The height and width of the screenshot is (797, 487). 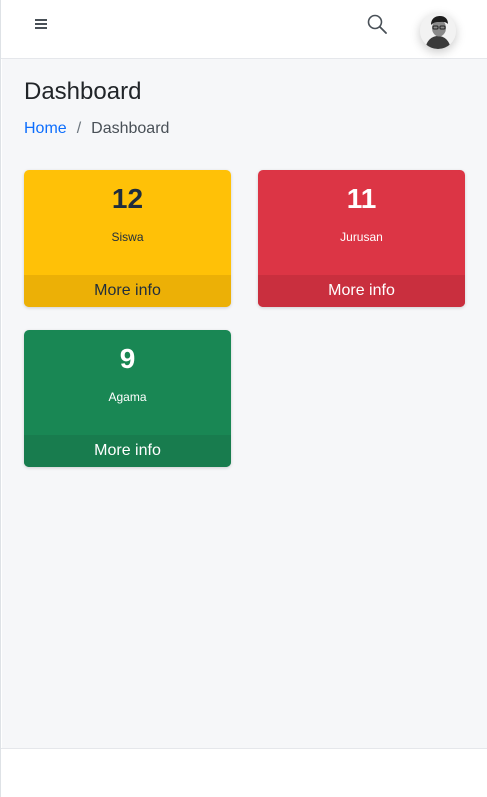 I want to click on stat-label: Agama, so click(x=127, y=397).